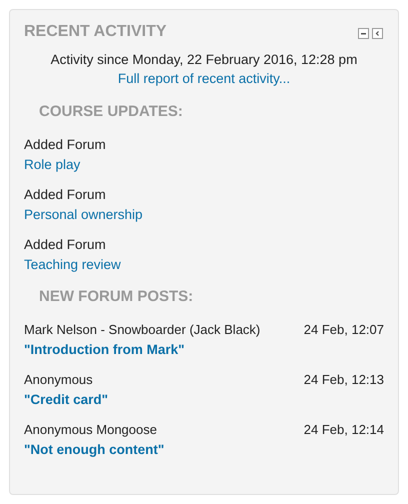  Describe the element at coordinates (204, 60) in the screenshot. I see `activity-since-text: Activity since Monday, 22 February 2016, 12:28 pm` at that location.